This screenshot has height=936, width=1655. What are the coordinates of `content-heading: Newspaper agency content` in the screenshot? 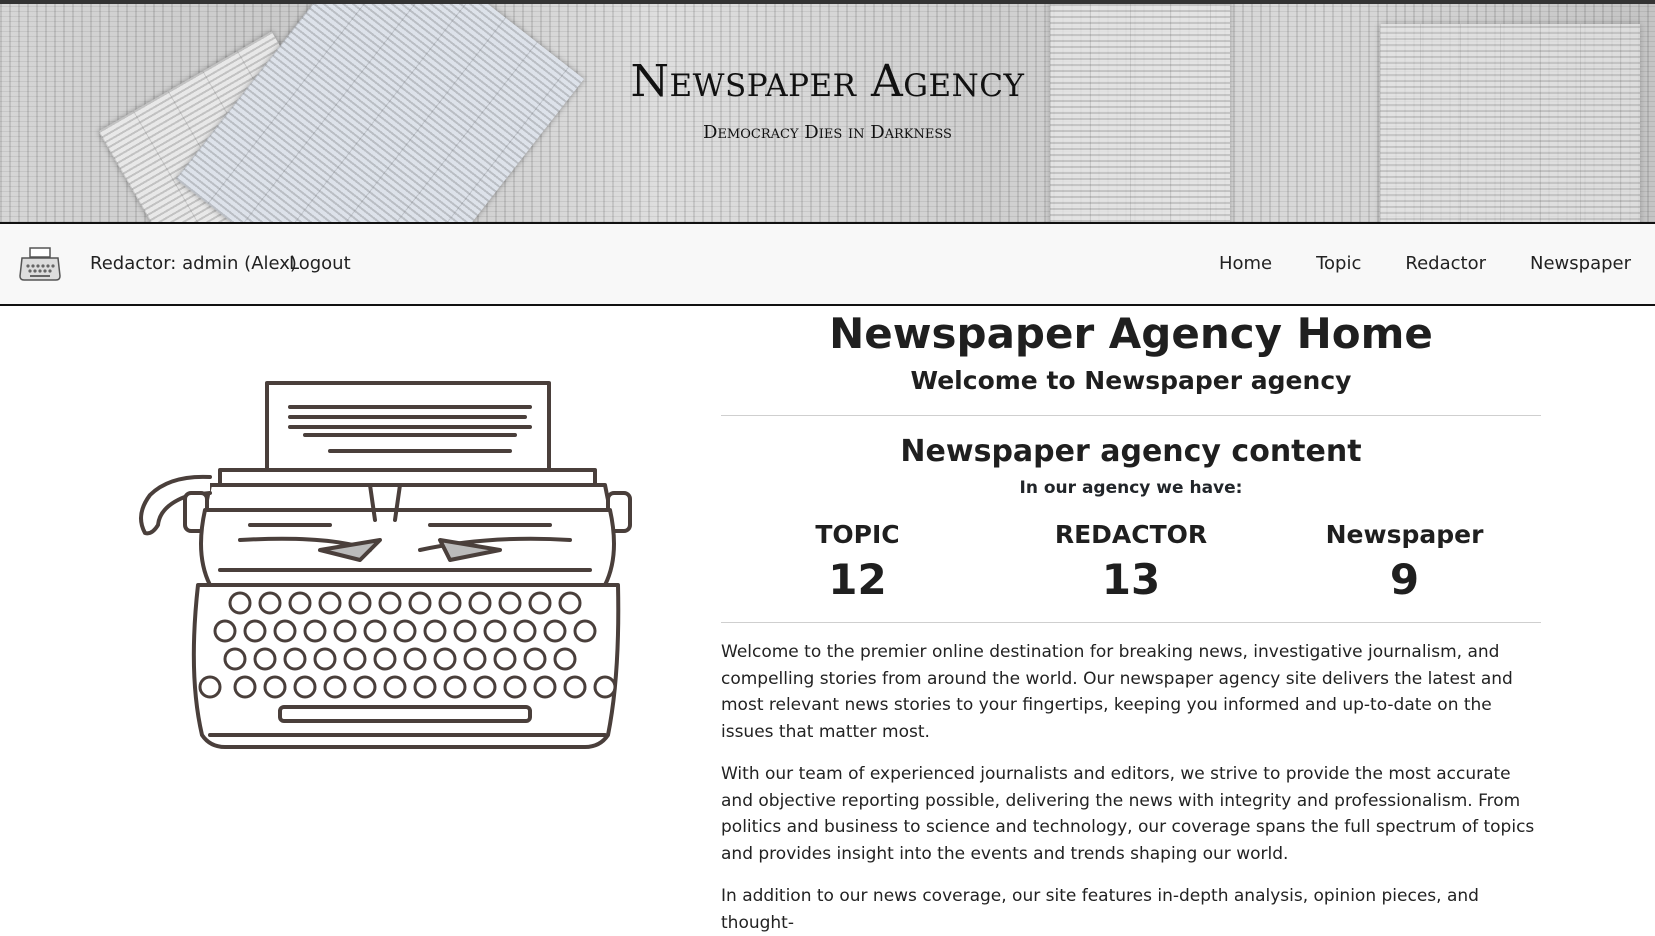 It's located at (1131, 451).